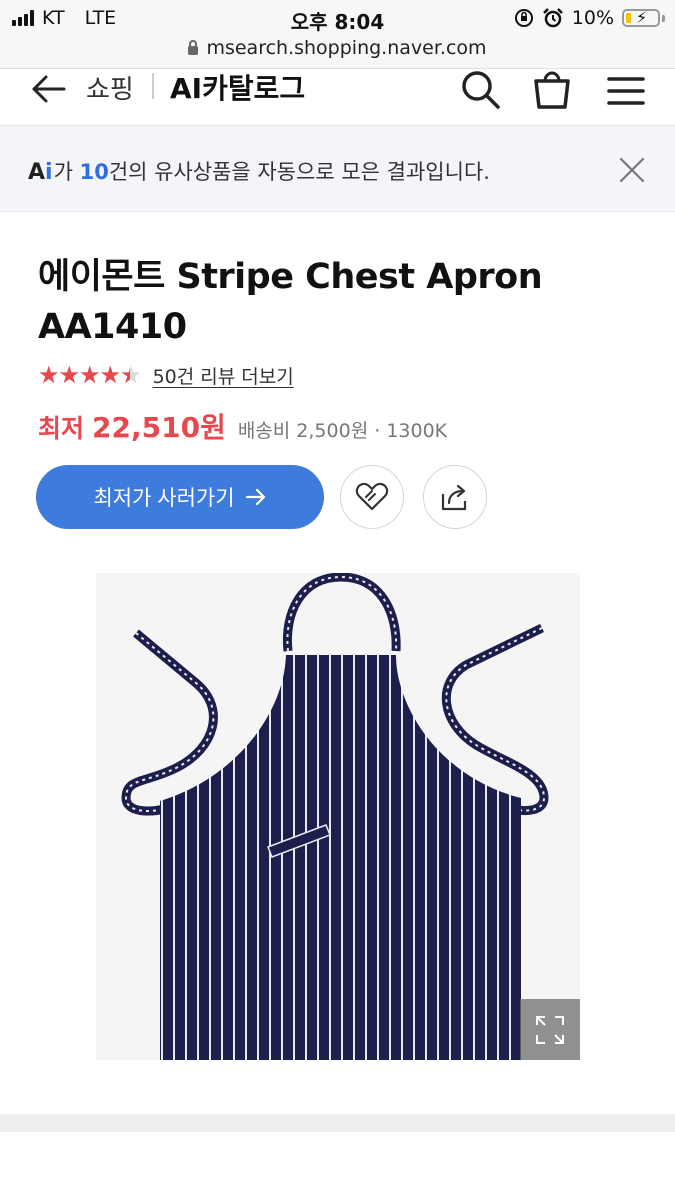 Image resolution: width=675 pixels, height=1200 pixels. Describe the element at coordinates (632, 170) in the screenshot. I see `close-icon` at that location.